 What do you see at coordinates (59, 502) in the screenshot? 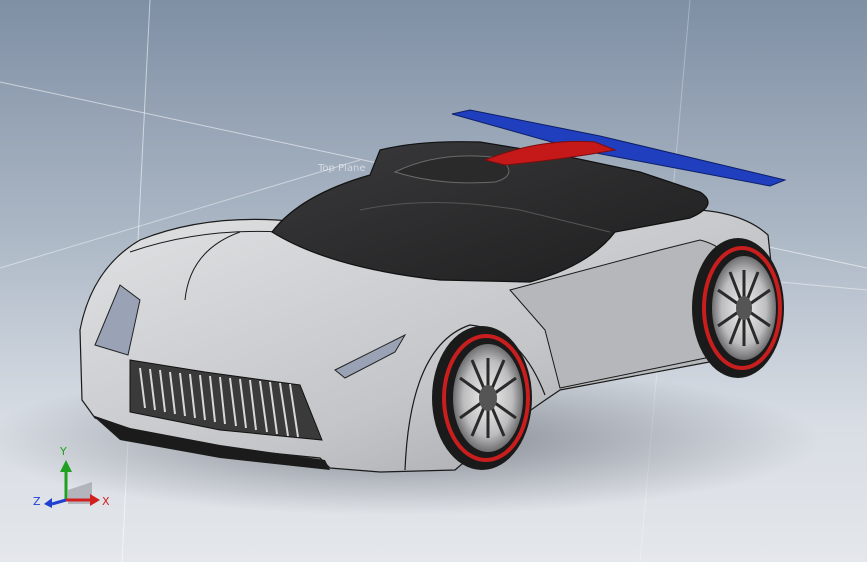
I see `z-axis-arrow` at bounding box center [59, 502].